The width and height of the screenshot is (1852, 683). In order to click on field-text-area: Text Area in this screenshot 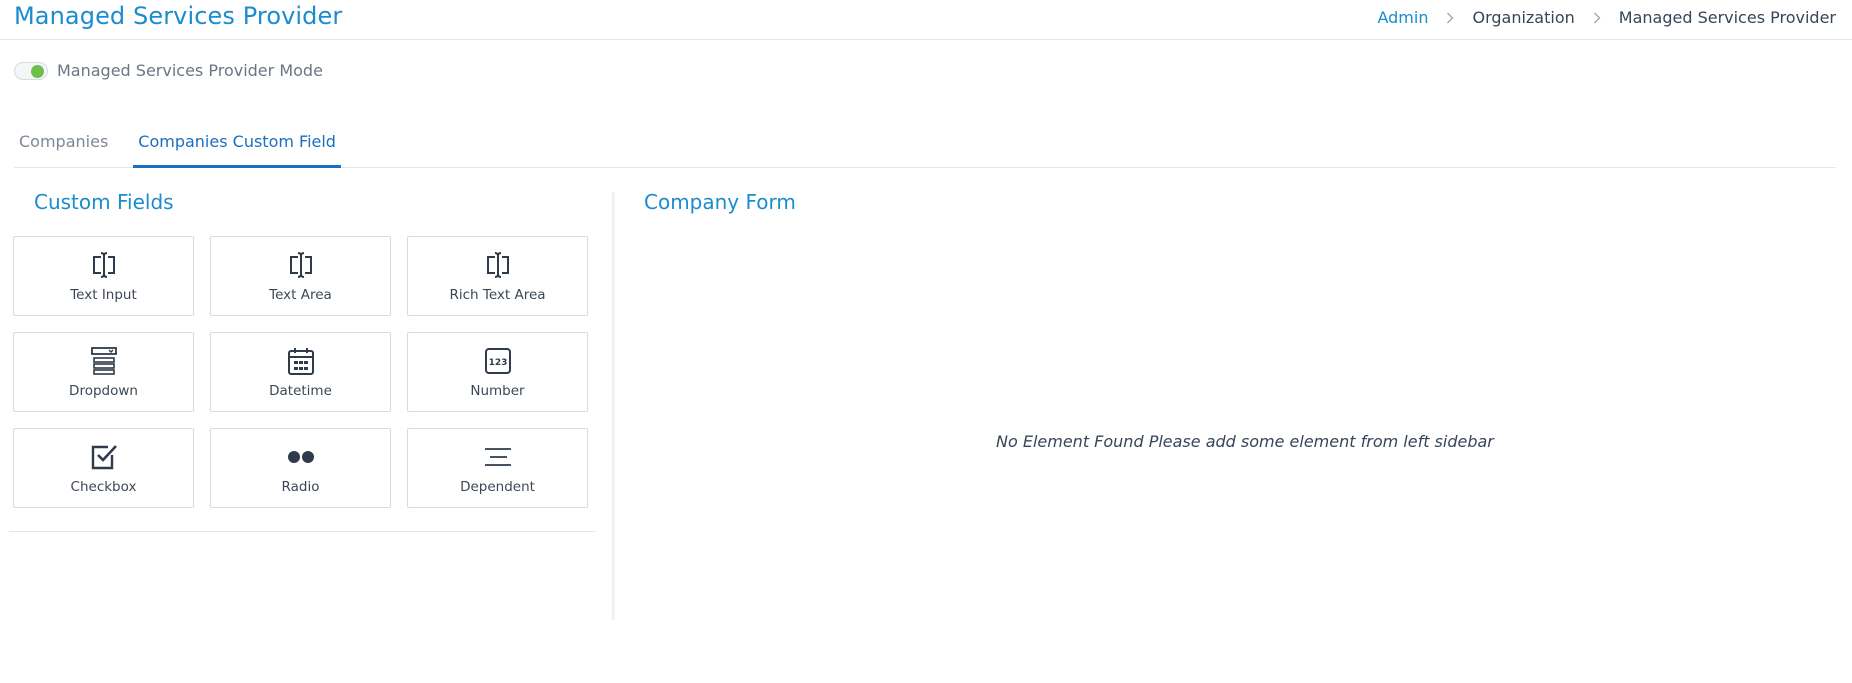, I will do `click(300, 276)`.